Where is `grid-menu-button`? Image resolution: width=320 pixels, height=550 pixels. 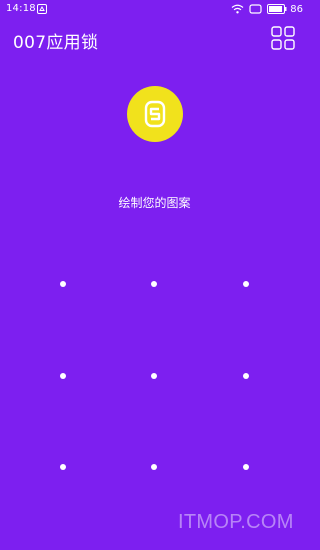
grid-menu-button is located at coordinates (283, 38).